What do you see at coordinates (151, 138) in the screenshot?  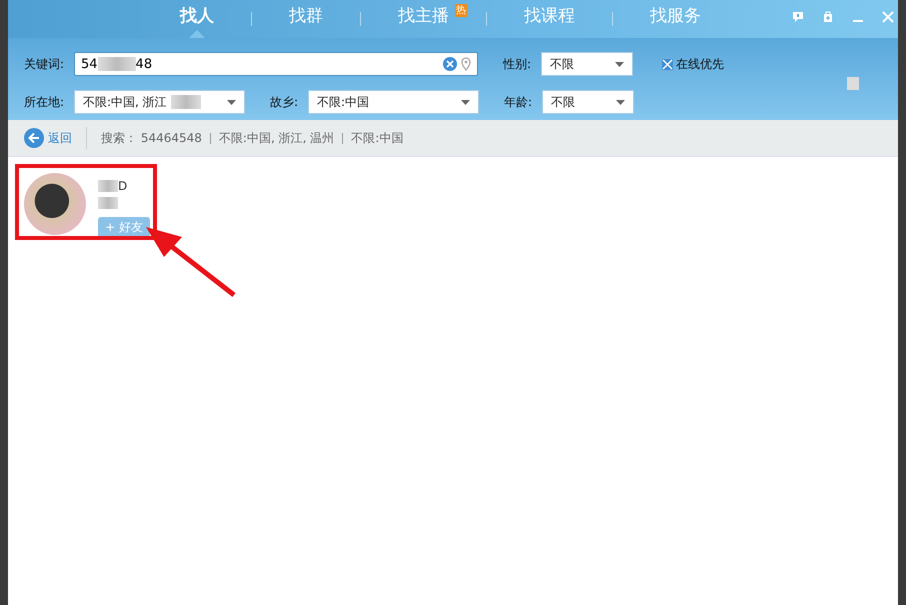 I see `search-summary: 搜索： 54464548` at bounding box center [151, 138].